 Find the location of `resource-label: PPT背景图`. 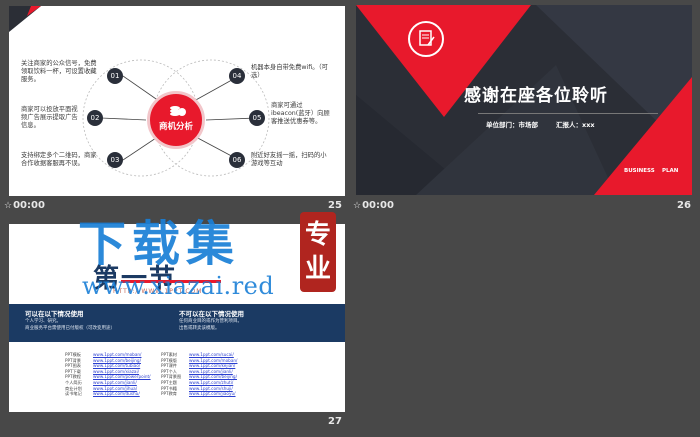

resource-label: PPT背景图 is located at coordinates (171, 377).